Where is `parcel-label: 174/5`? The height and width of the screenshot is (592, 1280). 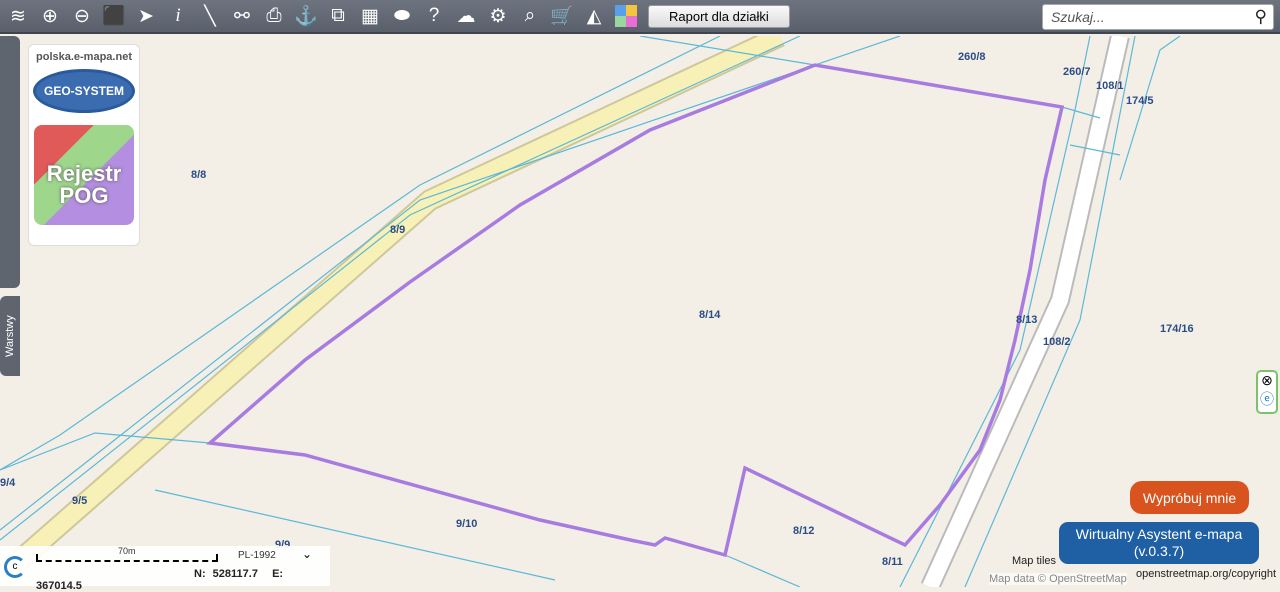
parcel-label: 174/5 is located at coordinates (1140, 101).